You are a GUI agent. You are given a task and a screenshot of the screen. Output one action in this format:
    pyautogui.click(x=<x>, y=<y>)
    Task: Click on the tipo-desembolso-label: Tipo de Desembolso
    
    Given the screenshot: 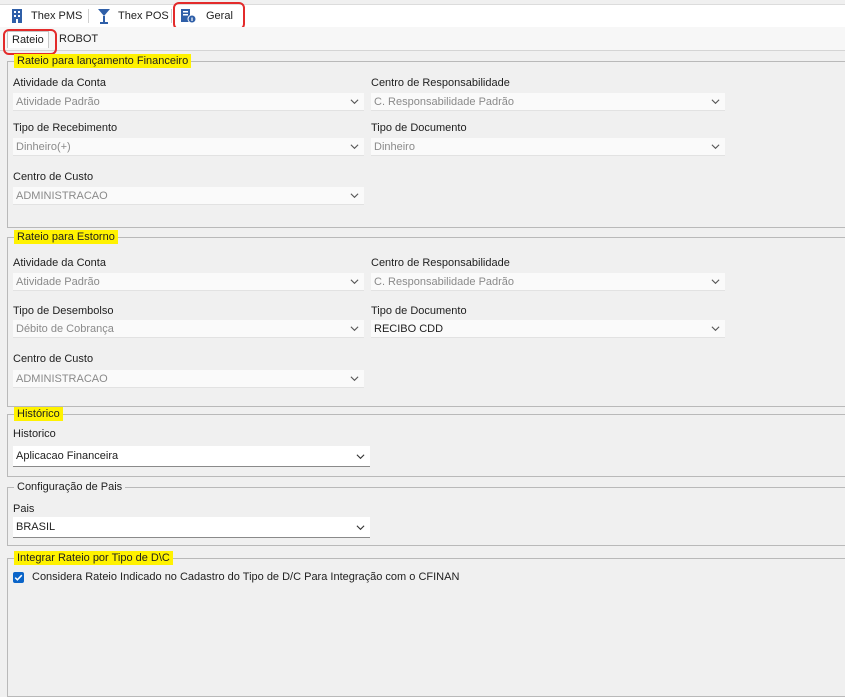 What is the action you would take?
    pyautogui.click(x=63, y=311)
    